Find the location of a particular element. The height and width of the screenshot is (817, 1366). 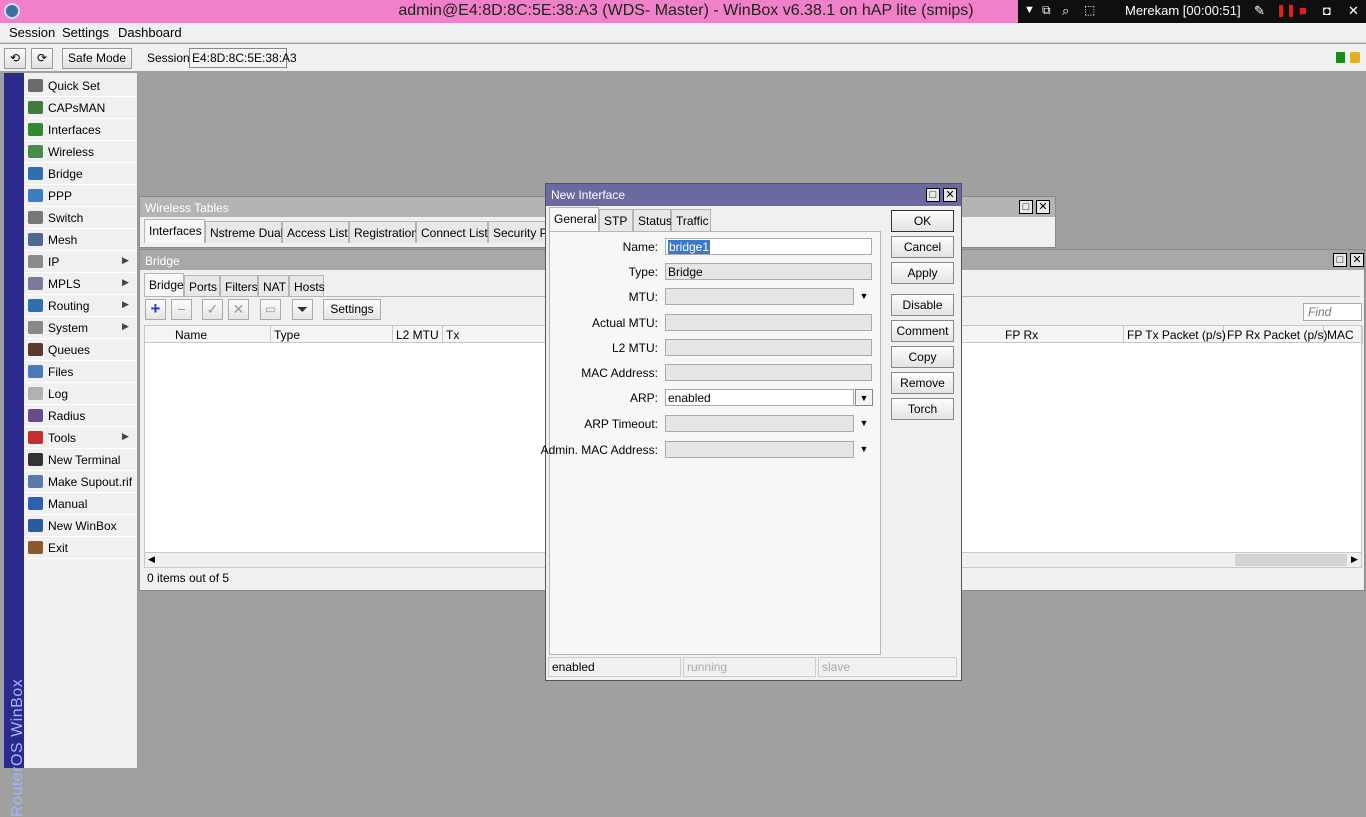

scrollbar-thumb is located at coordinates (1291, 560).